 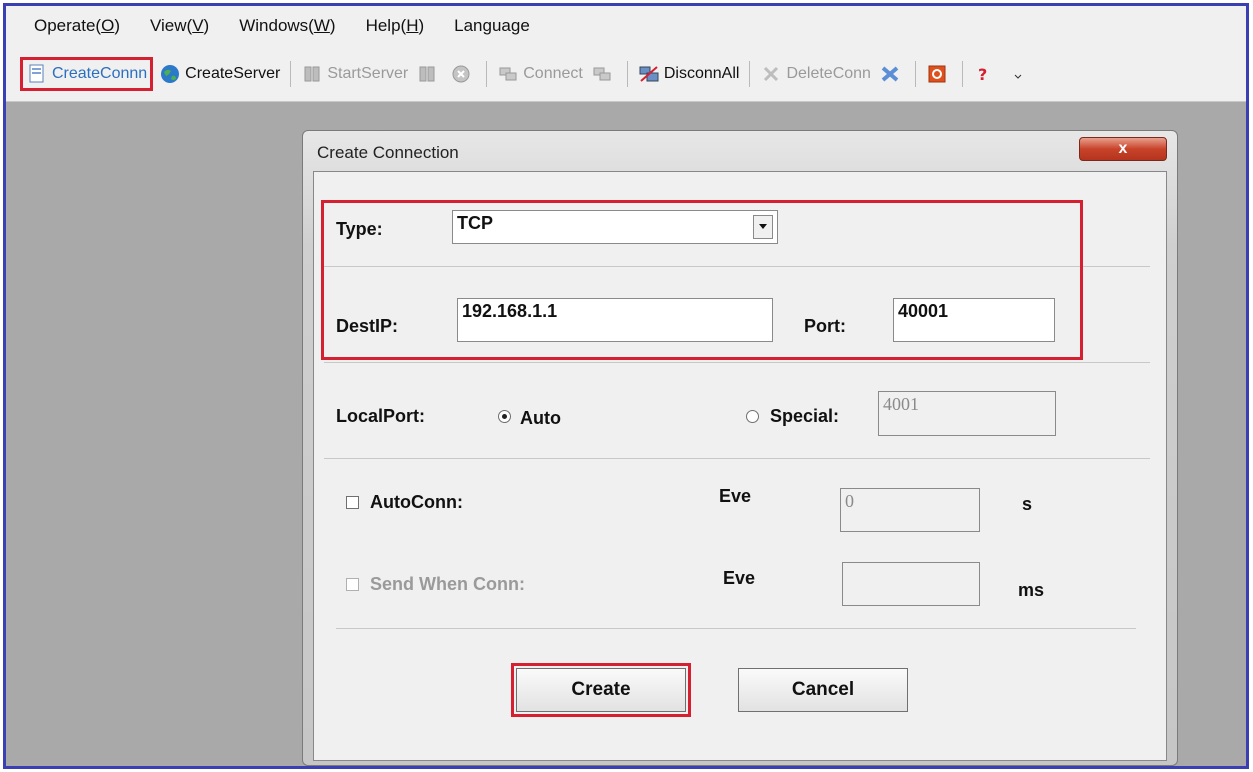 I want to click on globe-icon, so click(x=170, y=74).